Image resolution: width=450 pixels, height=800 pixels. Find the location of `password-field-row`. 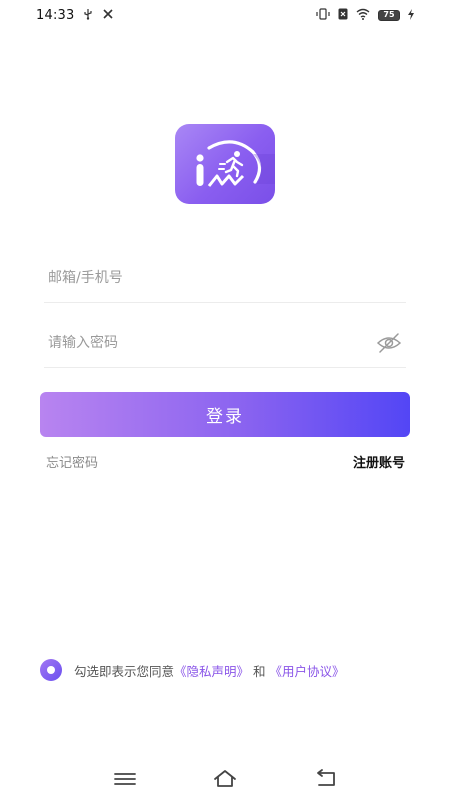

password-field-row is located at coordinates (225, 343).